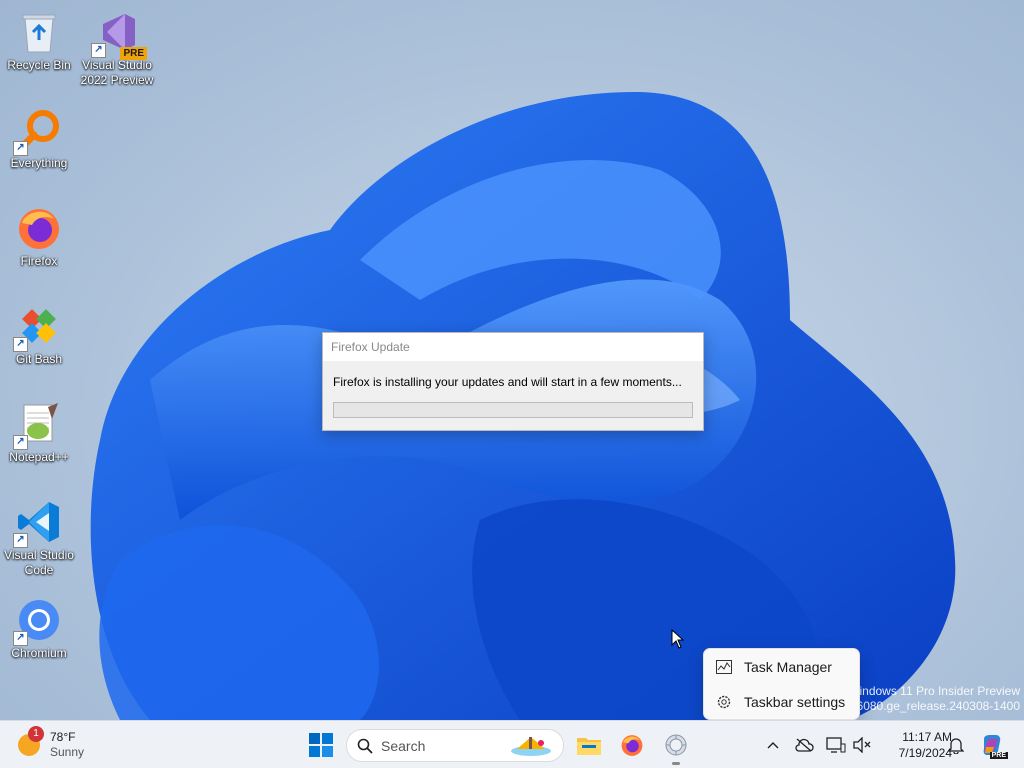  I want to click on taskbar-file-explorer, so click(589, 745).